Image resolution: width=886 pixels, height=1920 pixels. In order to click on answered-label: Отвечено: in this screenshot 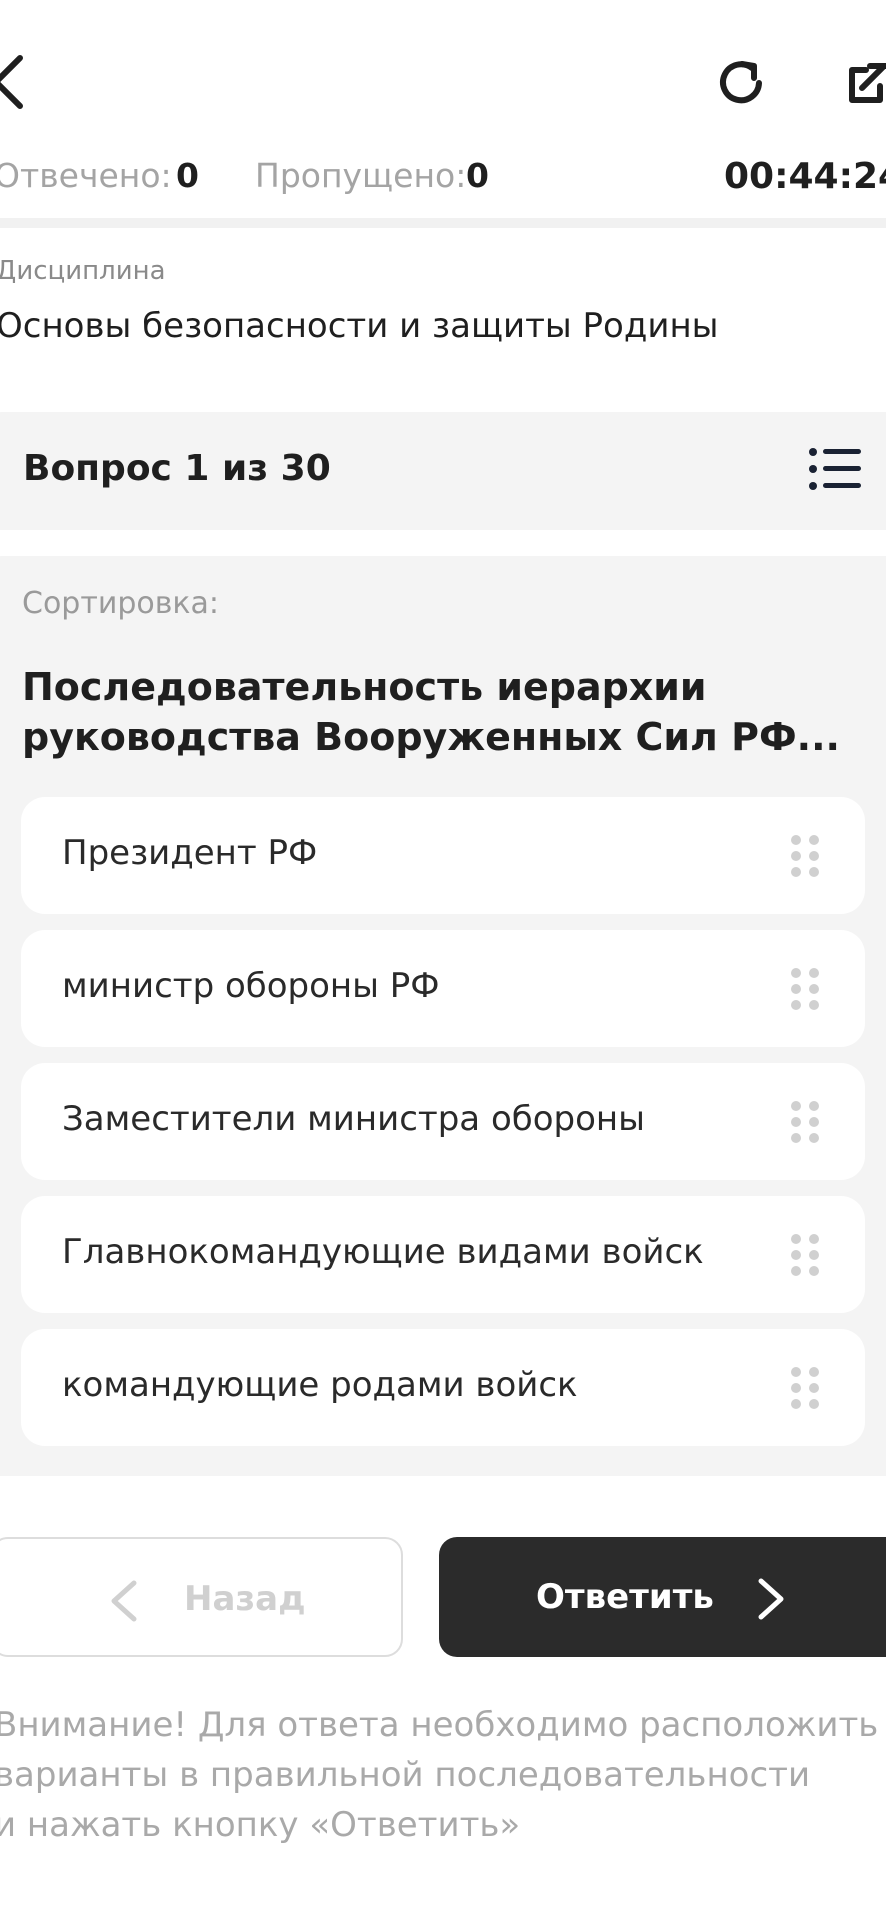, I will do `click(86, 175)`.